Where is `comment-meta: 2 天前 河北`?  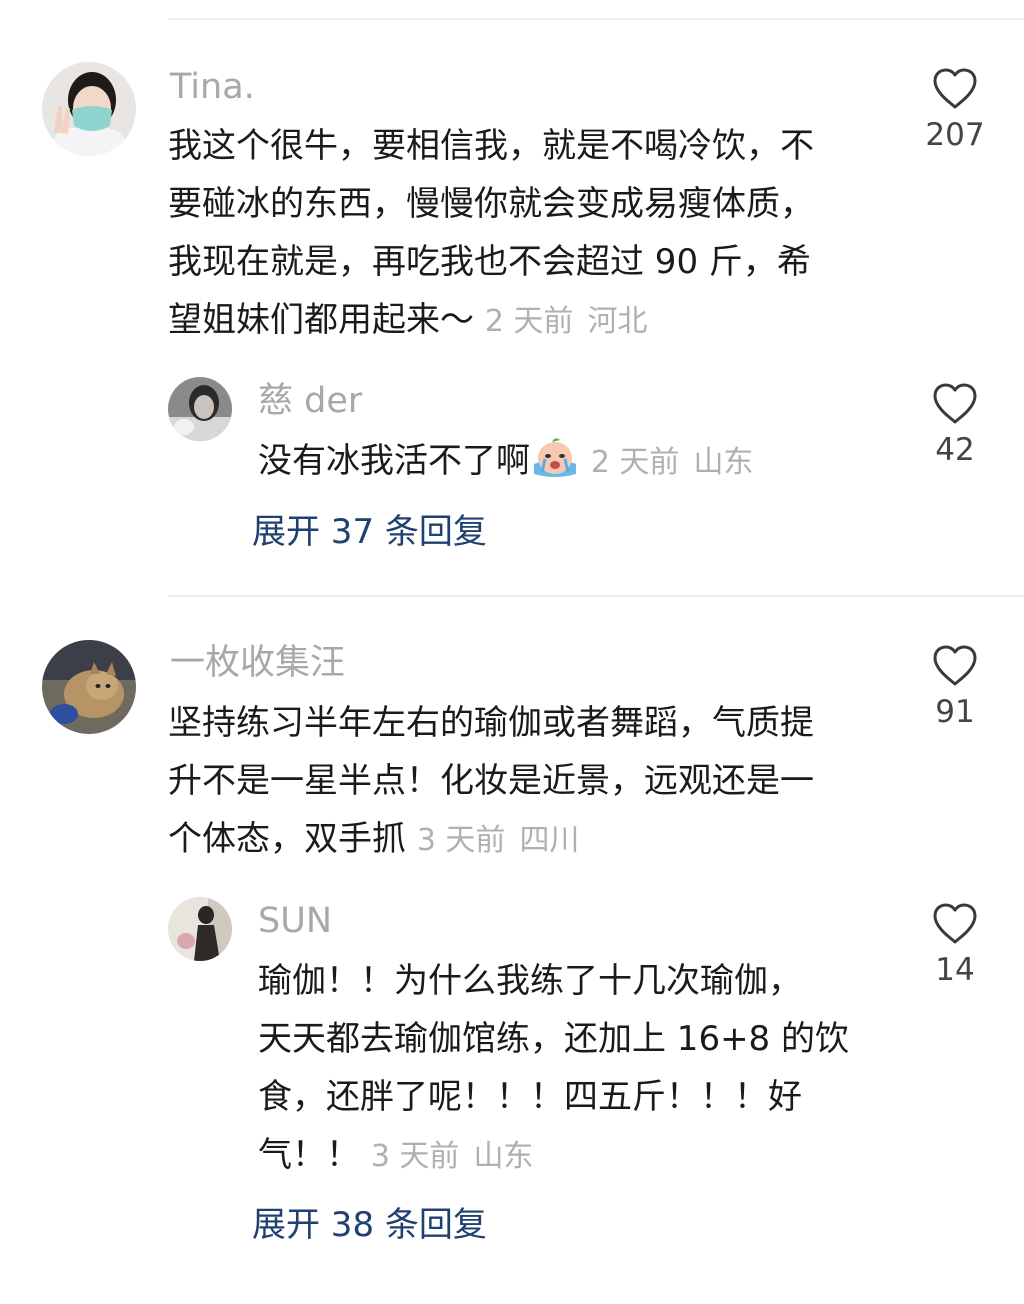
comment-meta: 2 天前 河北 is located at coordinates (566, 321).